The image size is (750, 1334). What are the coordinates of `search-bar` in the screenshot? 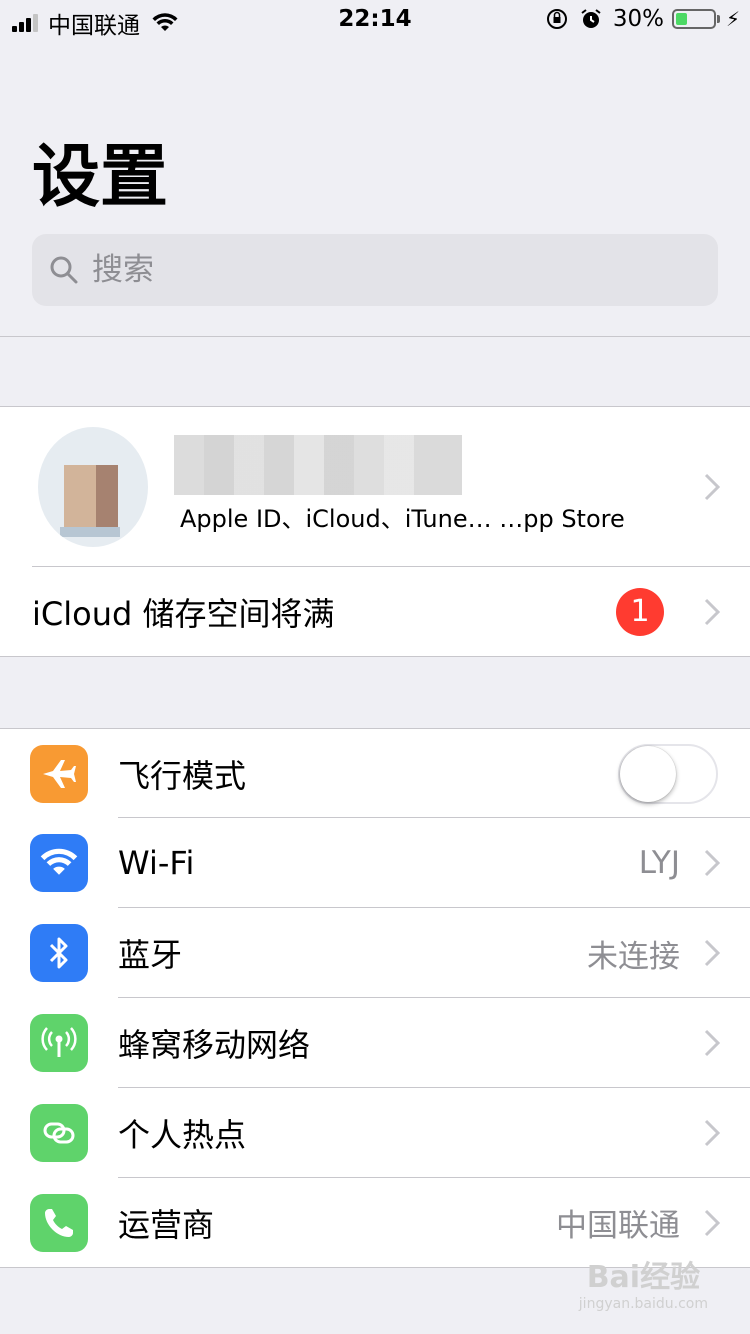 It's located at (375, 270).